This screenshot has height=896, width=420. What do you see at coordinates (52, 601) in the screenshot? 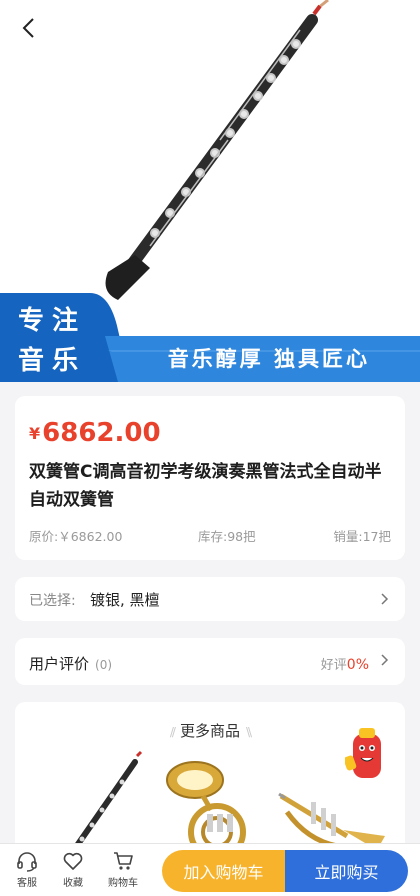
I see `selection-label: 已选择:` at bounding box center [52, 601].